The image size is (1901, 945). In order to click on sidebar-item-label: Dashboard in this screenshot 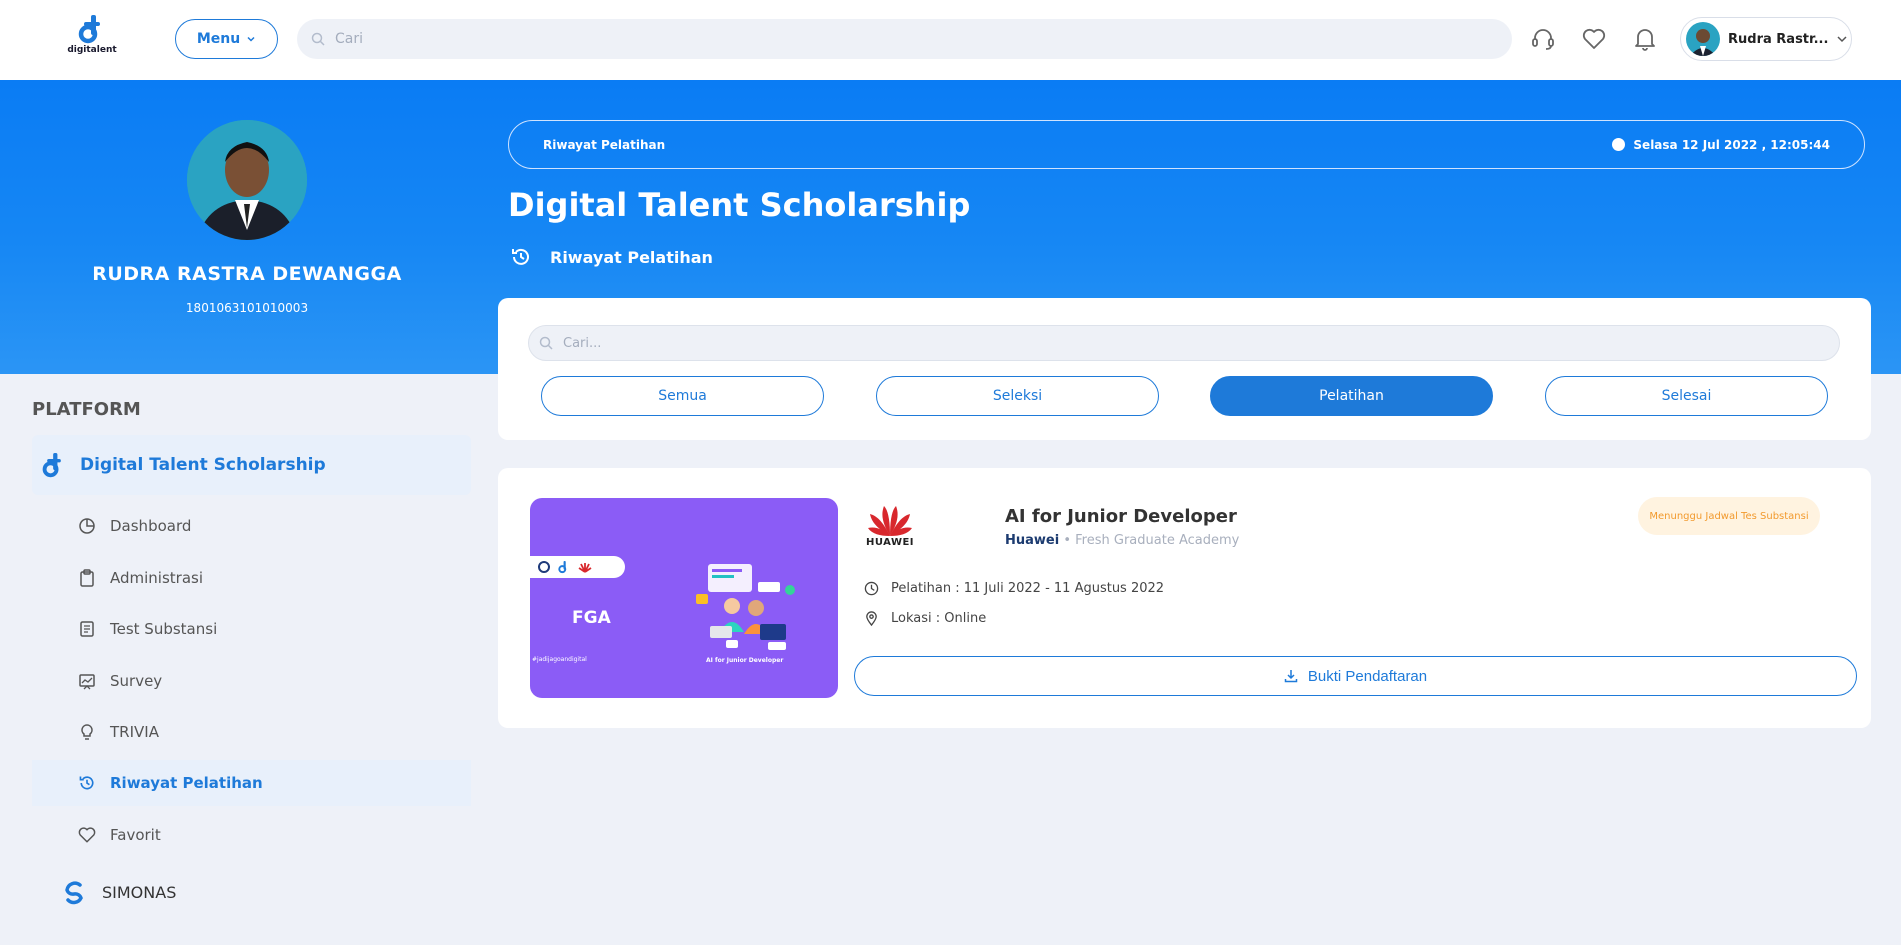, I will do `click(151, 526)`.